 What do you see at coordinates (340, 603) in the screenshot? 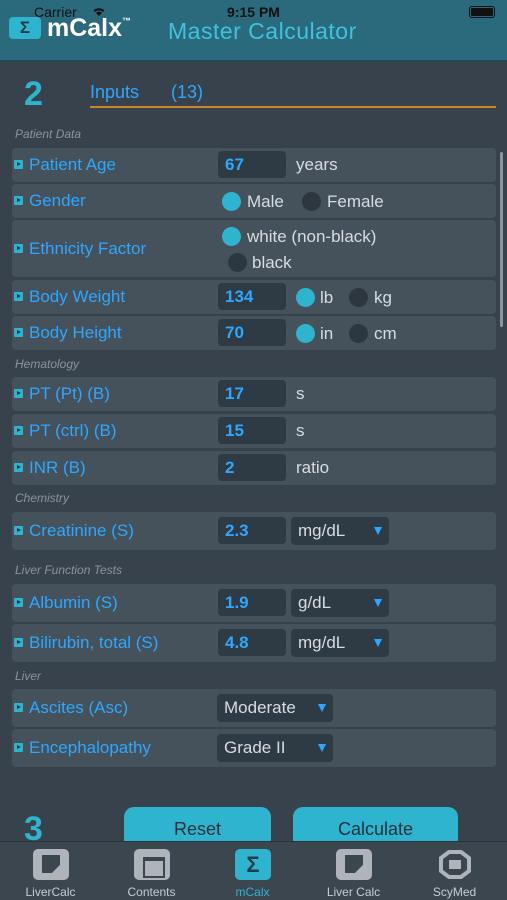
I see `albumin-unit-select: g/dL` at bounding box center [340, 603].